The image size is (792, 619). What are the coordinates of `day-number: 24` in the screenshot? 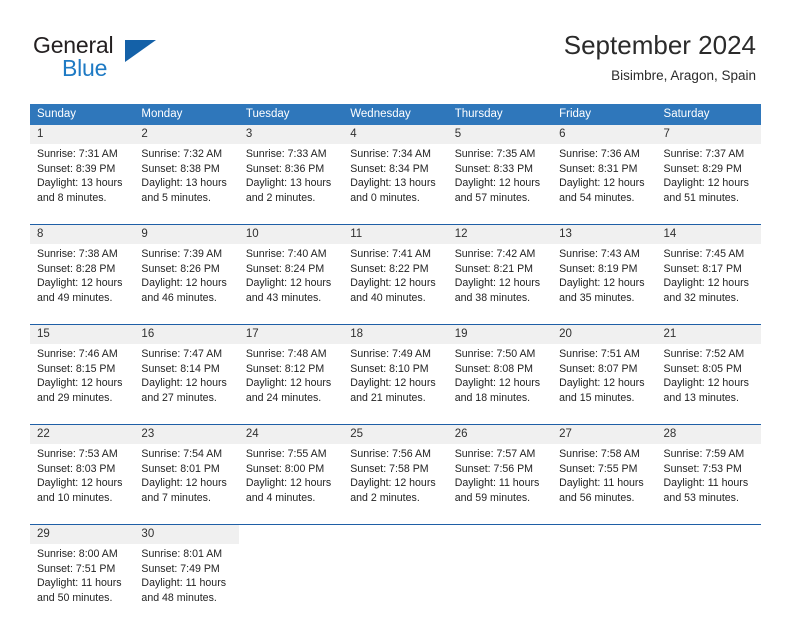 It's located at (291, 434).